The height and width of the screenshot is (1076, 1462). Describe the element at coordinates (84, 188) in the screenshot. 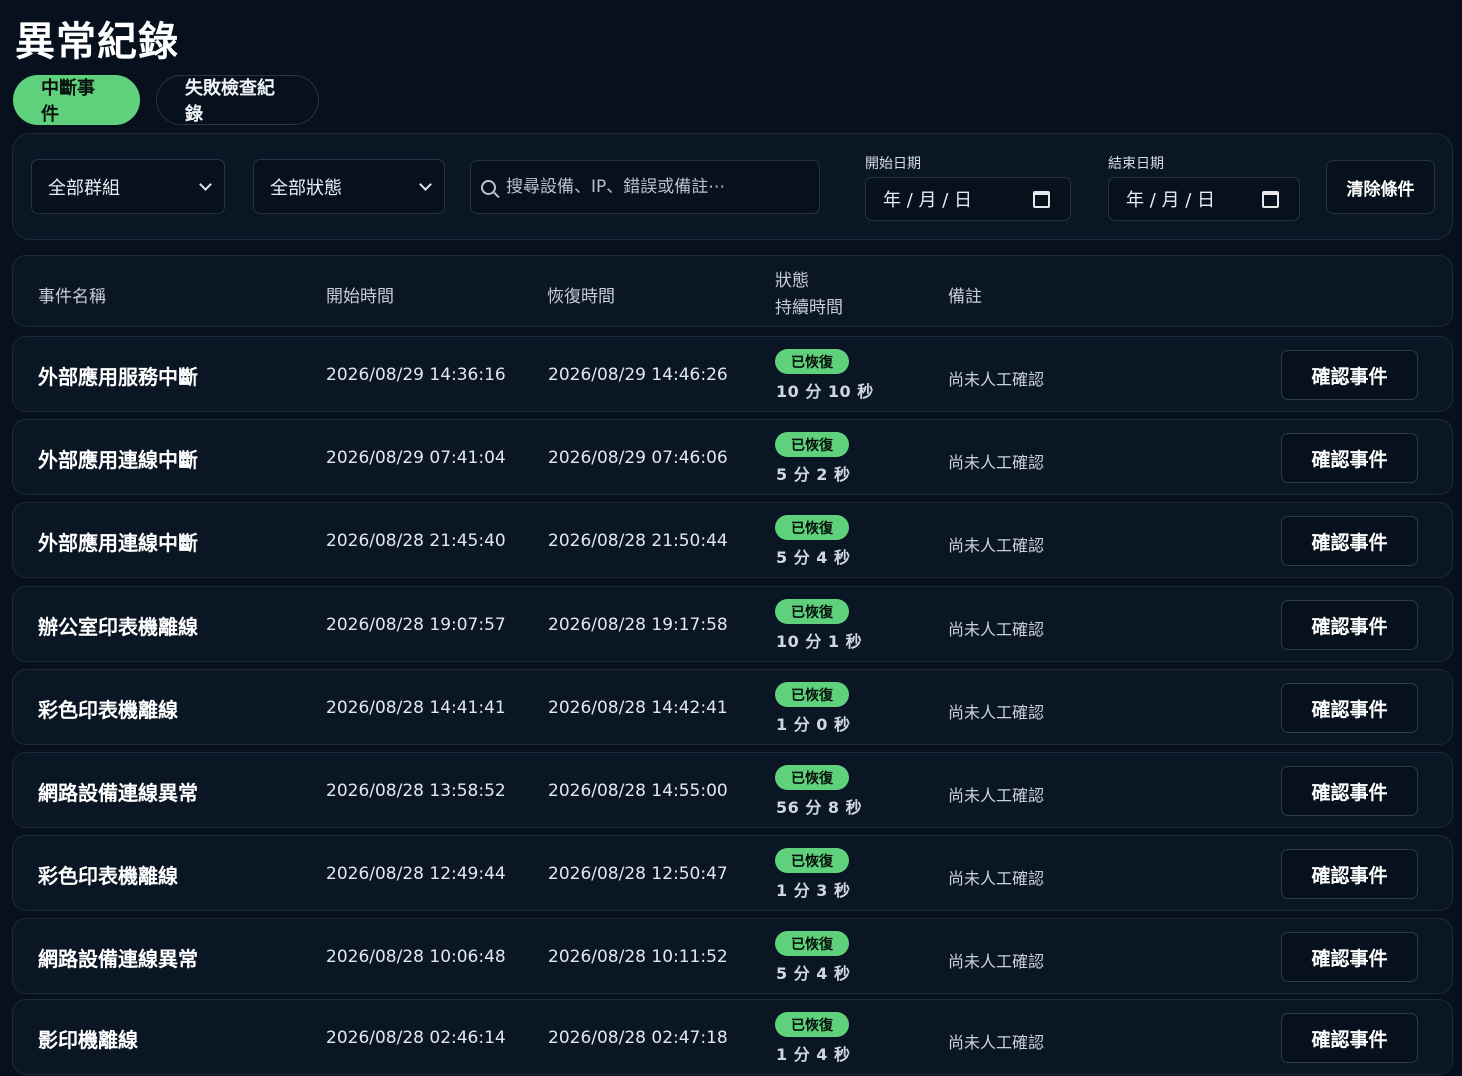

I see `group-select-value: 全部群組` at that location.